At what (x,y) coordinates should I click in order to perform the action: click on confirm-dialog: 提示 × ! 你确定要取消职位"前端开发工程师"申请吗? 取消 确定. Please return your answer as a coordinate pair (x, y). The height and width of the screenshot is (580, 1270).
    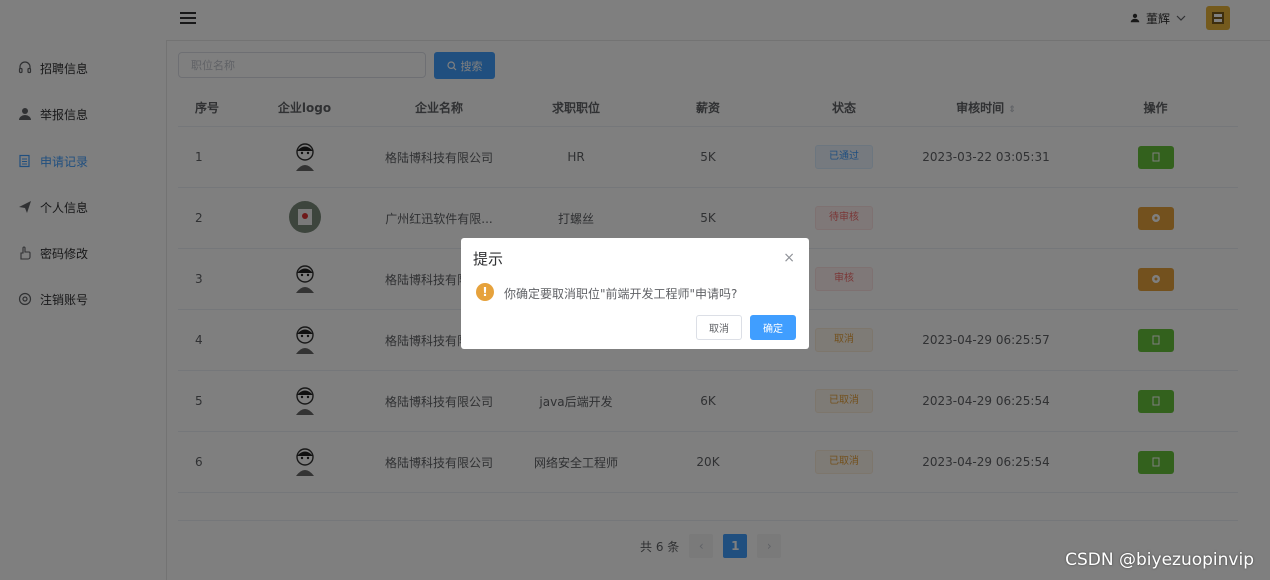
    Looking at the image, I should click on (635, 293).